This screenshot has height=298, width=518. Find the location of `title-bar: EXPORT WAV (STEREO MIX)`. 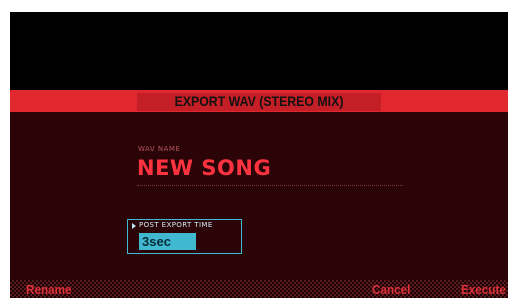

title-bar: EXPORT WAV (STEREO MIX) is located at coordinates (259, 101).